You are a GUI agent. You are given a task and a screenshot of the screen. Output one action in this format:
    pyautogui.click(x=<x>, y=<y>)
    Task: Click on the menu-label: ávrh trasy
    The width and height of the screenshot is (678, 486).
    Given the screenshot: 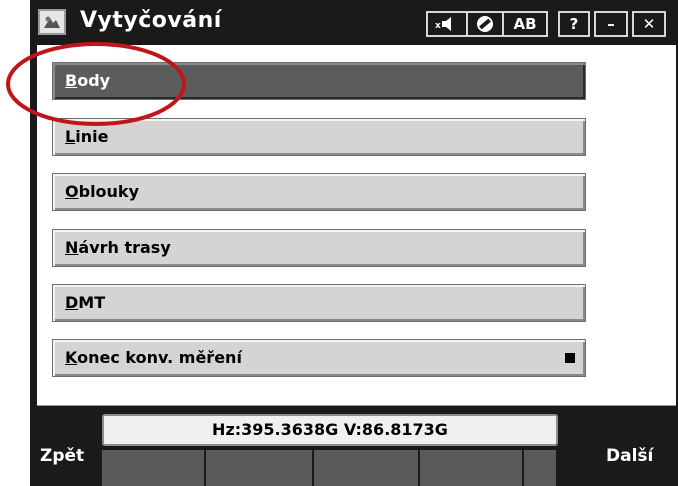 What is the action you would take?
    pyautogui.click(x=124, y=247)
    